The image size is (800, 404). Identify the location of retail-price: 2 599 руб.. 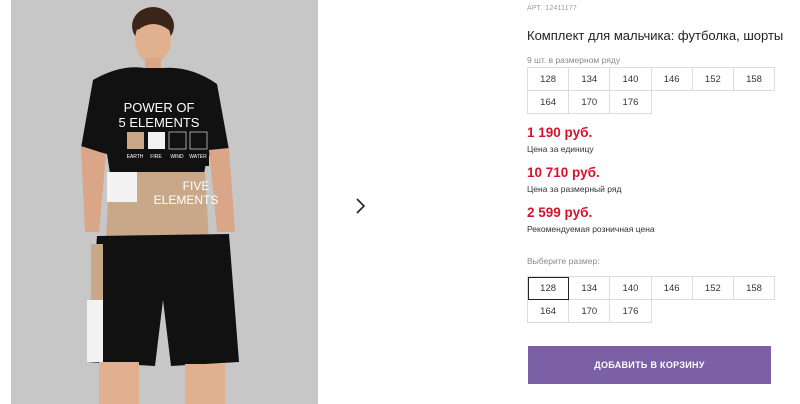
(560, 212).